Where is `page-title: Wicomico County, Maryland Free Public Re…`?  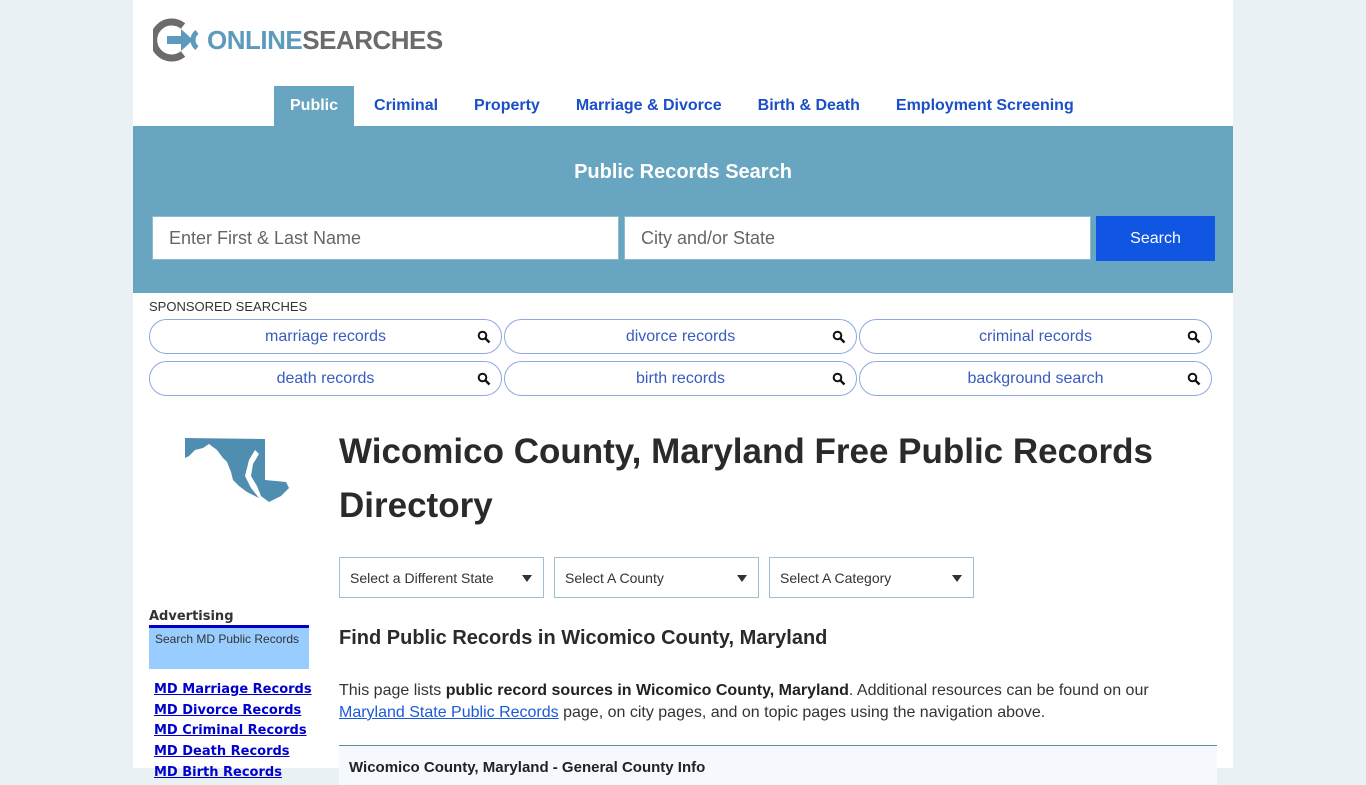 page-title: Wicomico County, Maryland Free Public Re… is located at coordinates (746, 478).